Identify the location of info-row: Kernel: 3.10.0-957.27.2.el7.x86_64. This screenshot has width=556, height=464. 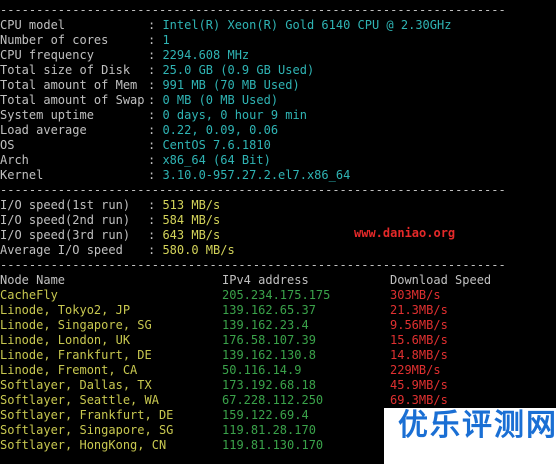
(175, 175).